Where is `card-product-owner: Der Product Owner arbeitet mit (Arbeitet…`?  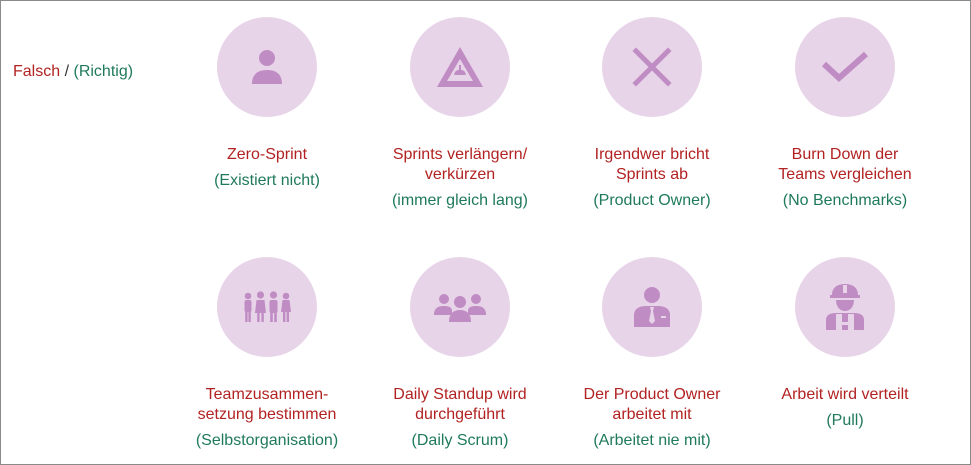
card-product-owner: Der Product Owner arbeitet mit (Arbeitet… is located at coordinates (652, 354).